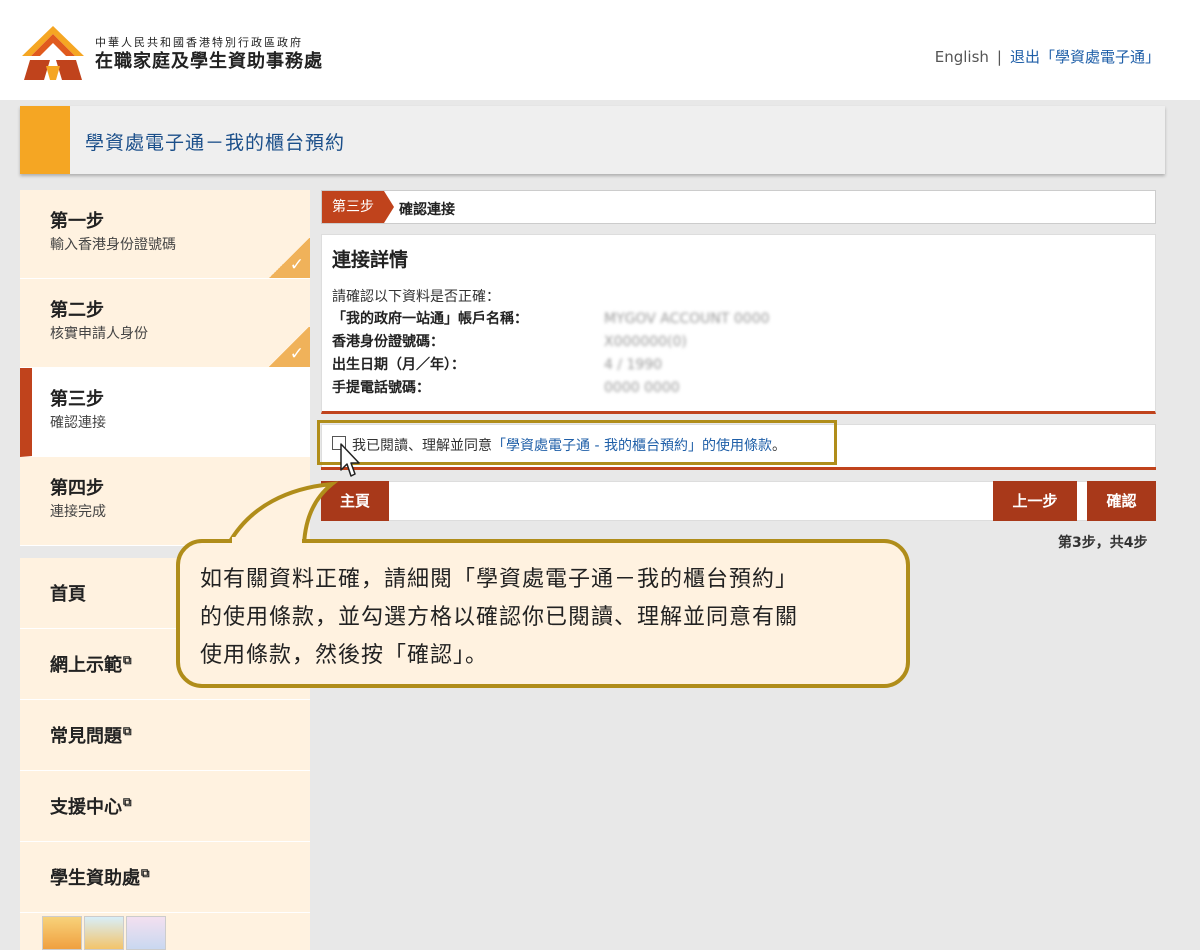 The height and width of the screenshot is (950, 1200). I want to click on org-name: 中華人民共和國香港特別行政區政府 在職家庭及學生資助事務處, so click(209, 55).